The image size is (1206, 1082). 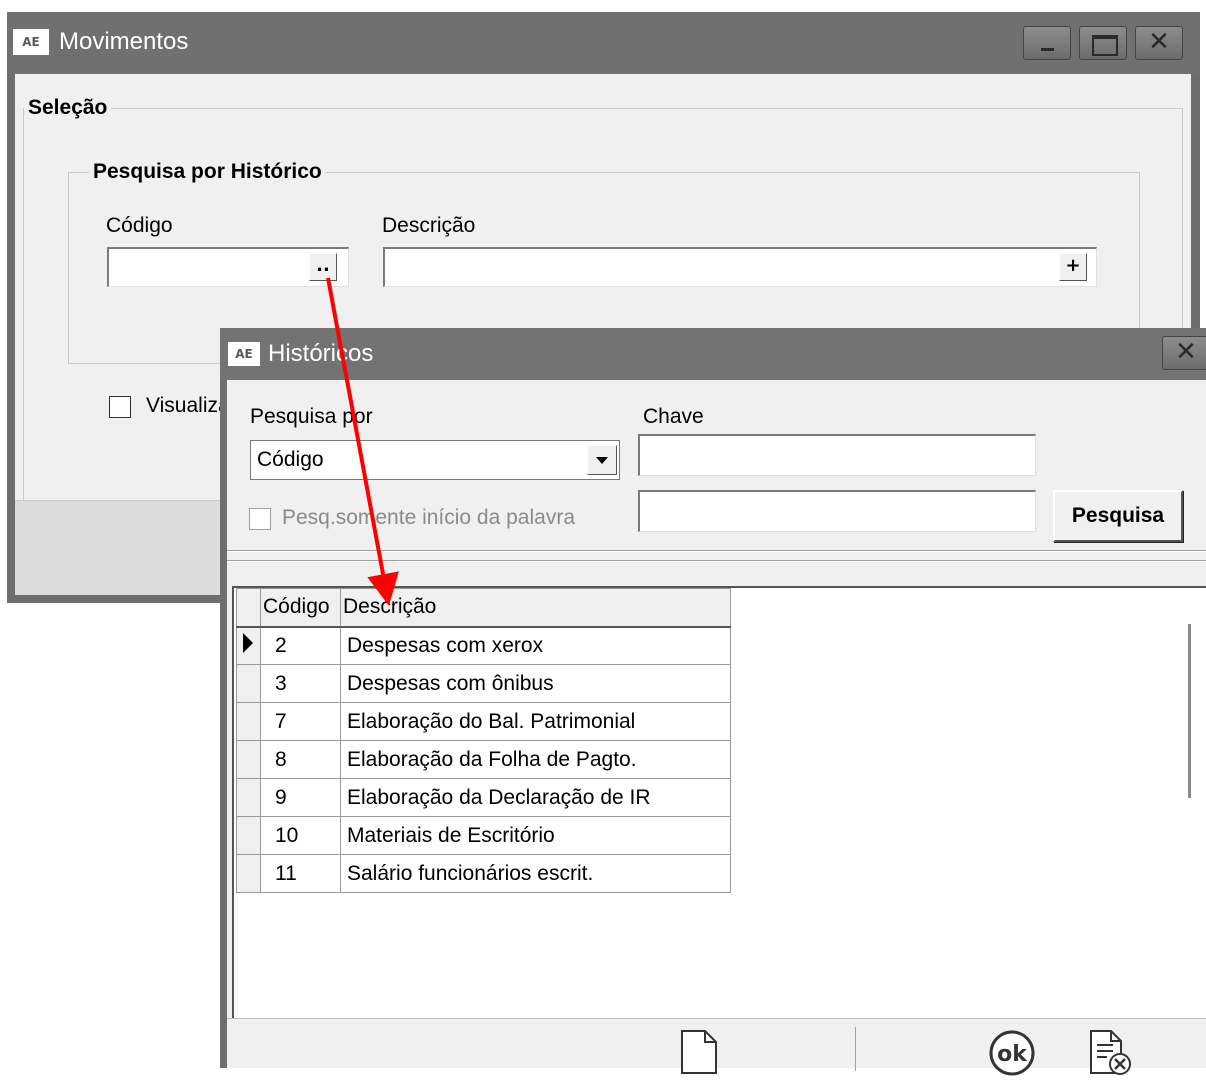 I want to click on annotation-arrow-line, so click(x=362, y=441).